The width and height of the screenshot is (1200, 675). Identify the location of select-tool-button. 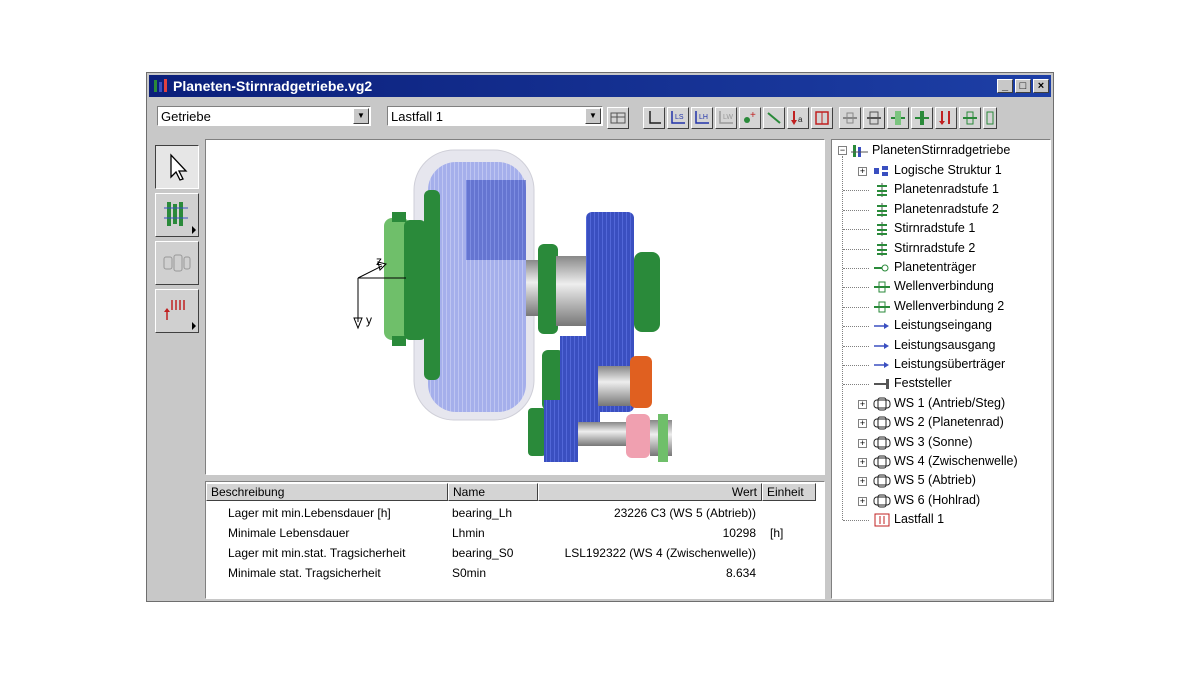
(177, 167).